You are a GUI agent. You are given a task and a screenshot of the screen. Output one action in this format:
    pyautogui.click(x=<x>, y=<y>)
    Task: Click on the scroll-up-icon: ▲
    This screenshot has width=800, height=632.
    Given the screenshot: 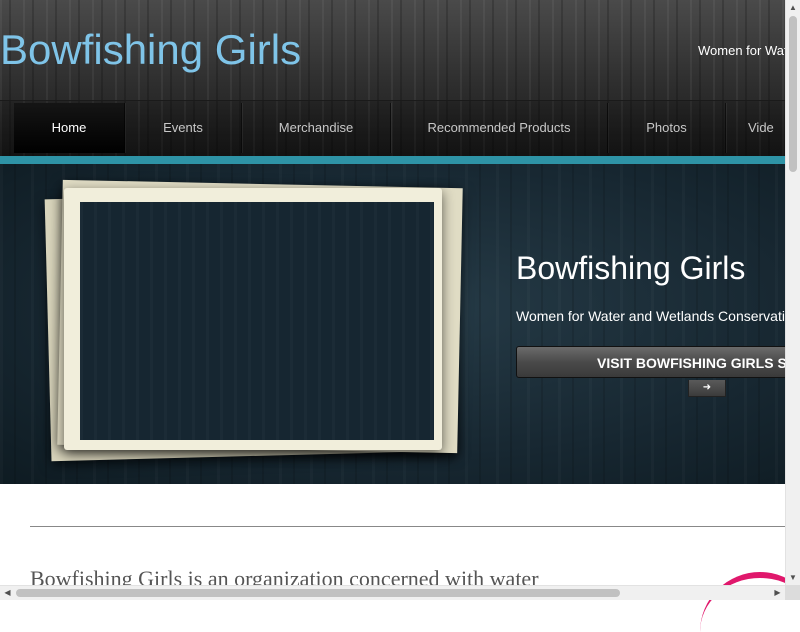 What is the action you would take?
    pyautogui.click(x=793, y=7)
    